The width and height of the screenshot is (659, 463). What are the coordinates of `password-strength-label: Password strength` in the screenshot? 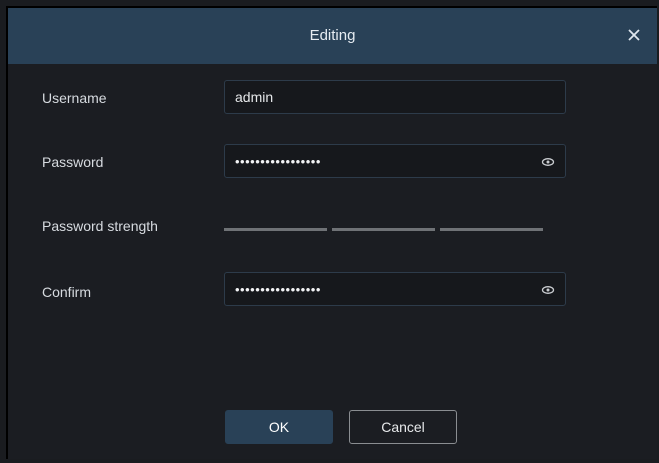 It's located at (100, 226).